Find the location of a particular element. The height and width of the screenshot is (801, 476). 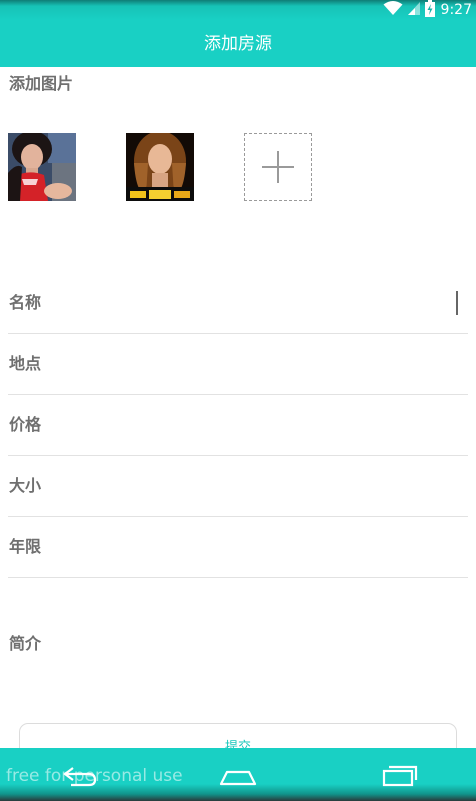

field-size-label: 大小 is located at coordinates (25, 485).